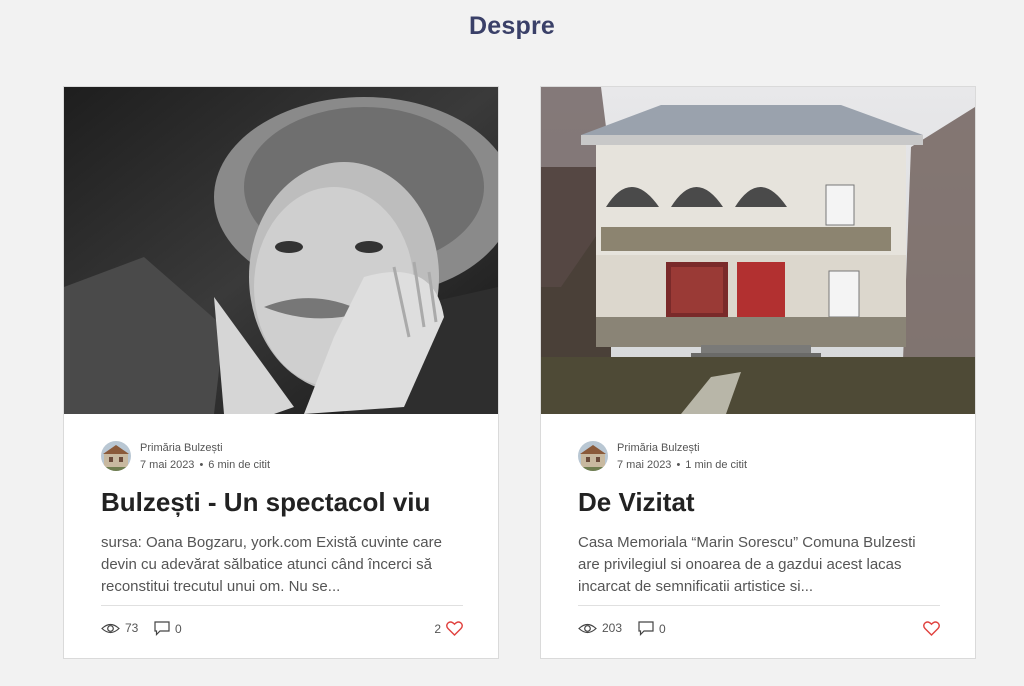 This screenshot has height=686, width=1024. What do you see at coordinates (205, 465) in the screenshot?
I see `post-dateline: 7 mai 2023 • 6 min de citit` at bounding box center [205, 465].